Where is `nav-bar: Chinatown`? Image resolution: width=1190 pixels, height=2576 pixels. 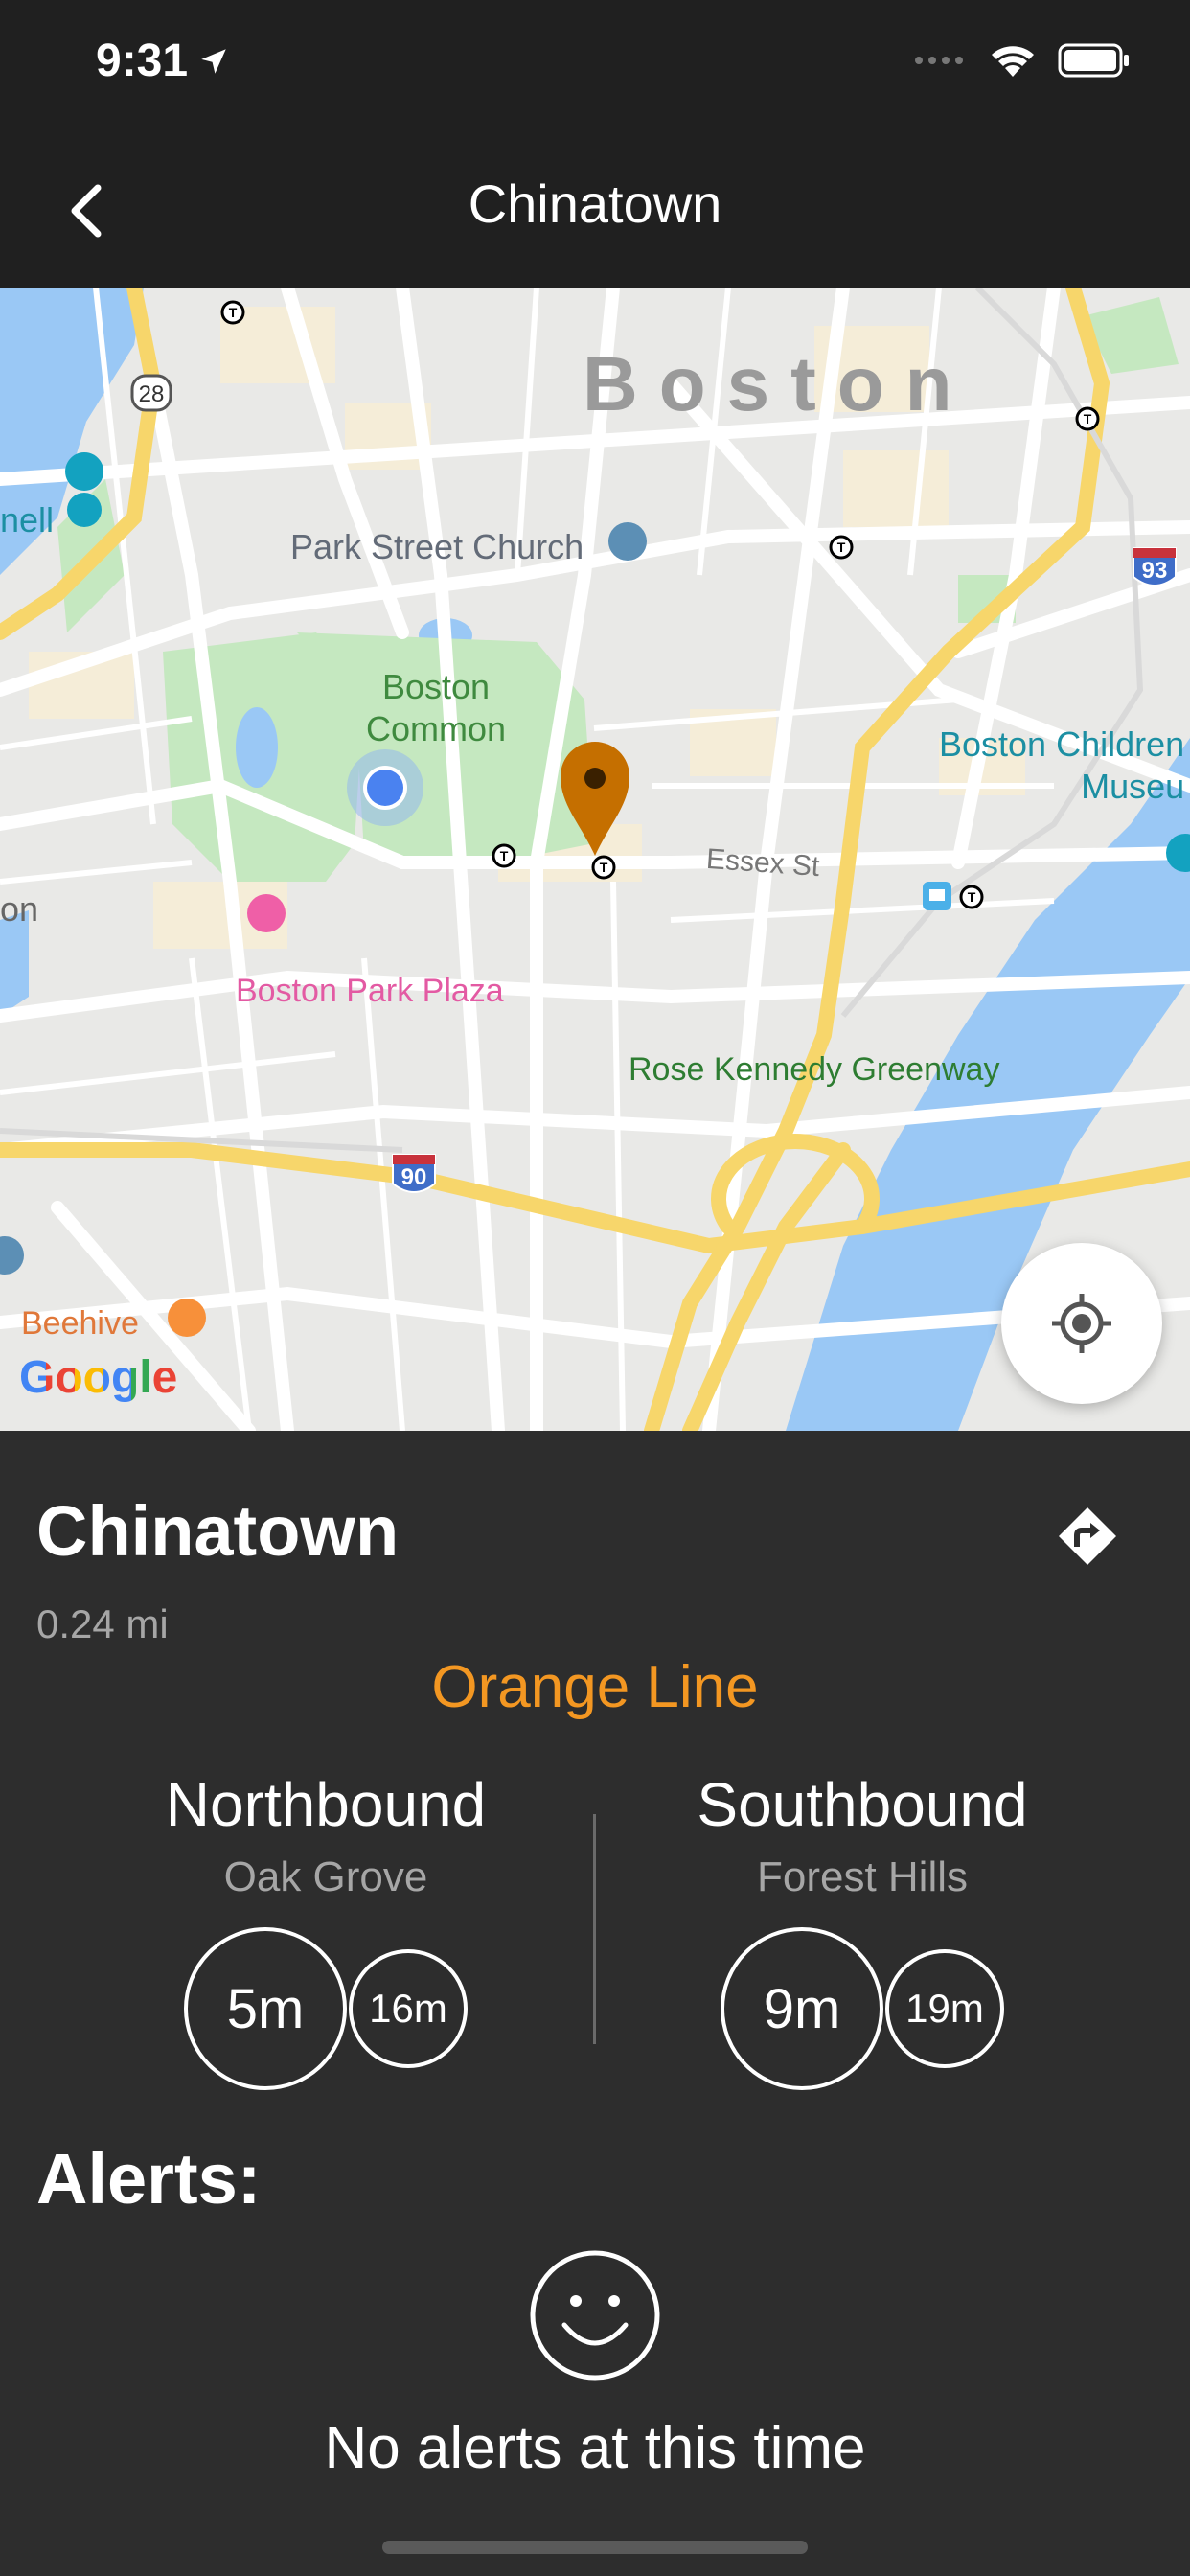
nav-bar: Chinatown is located at coordinates (595, 211).